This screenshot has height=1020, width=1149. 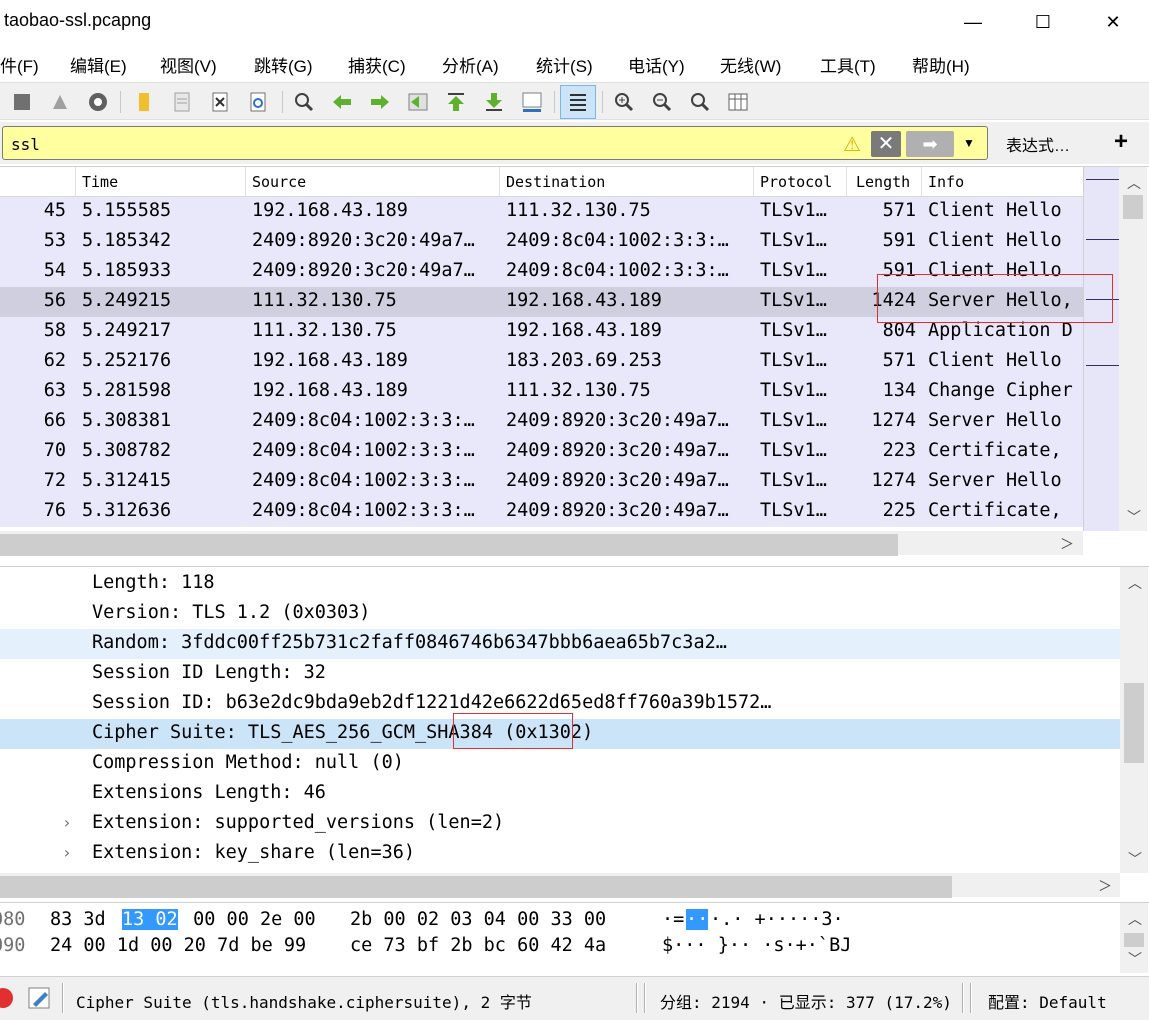 What do you see at coordinates (662, 102) in the screenshot?
I see `zoom-out-icon` at bounding box center [662, 102].